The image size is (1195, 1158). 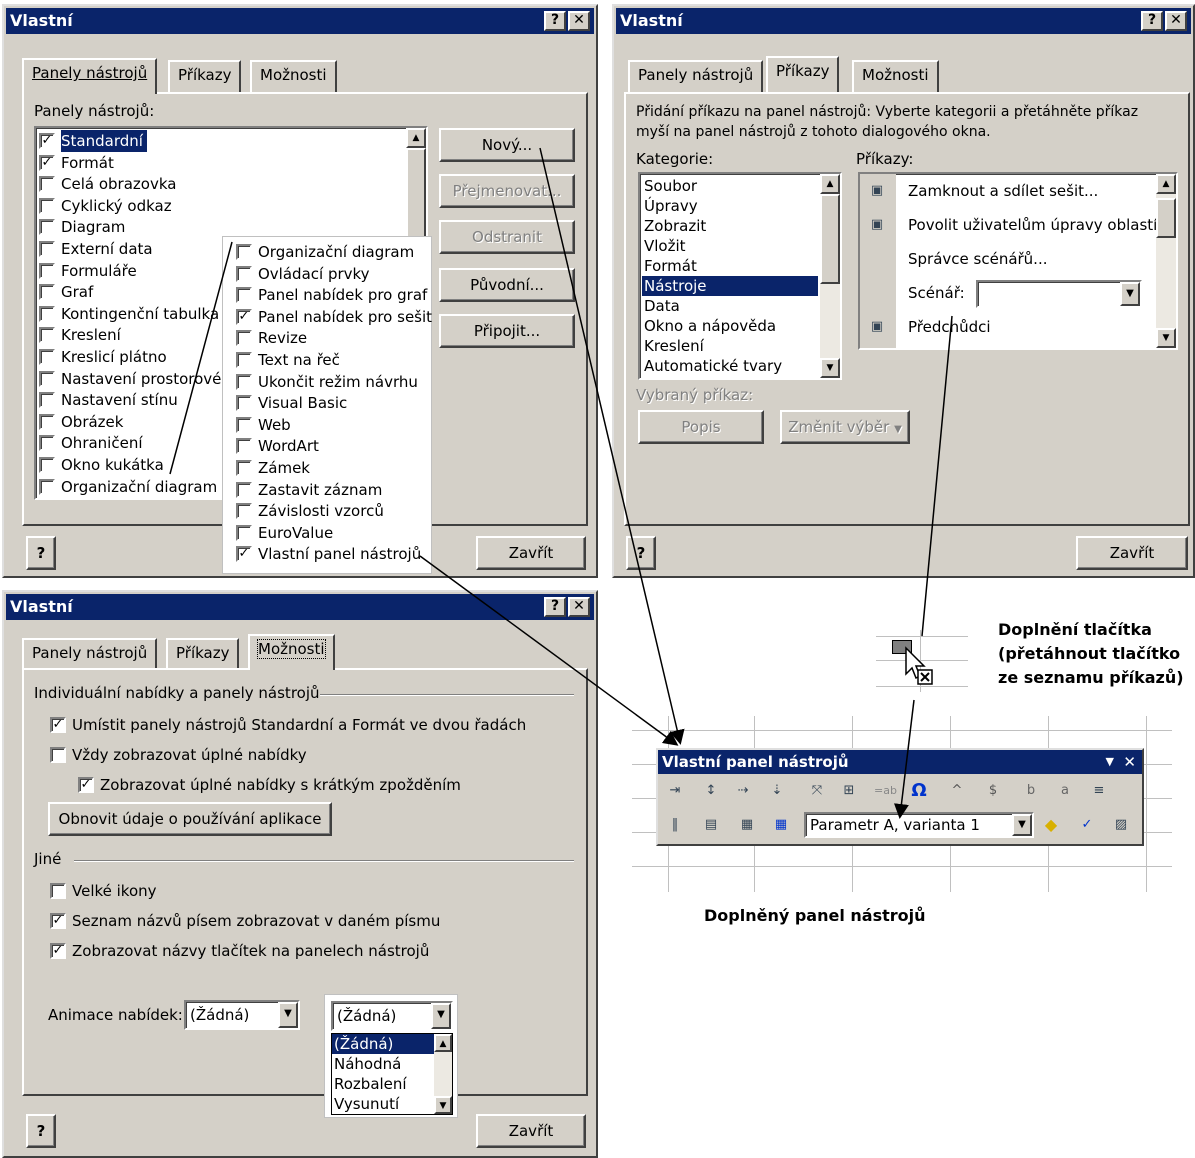 I want to click on delete-row-icon: ⇣, so click(x=777, y=791).